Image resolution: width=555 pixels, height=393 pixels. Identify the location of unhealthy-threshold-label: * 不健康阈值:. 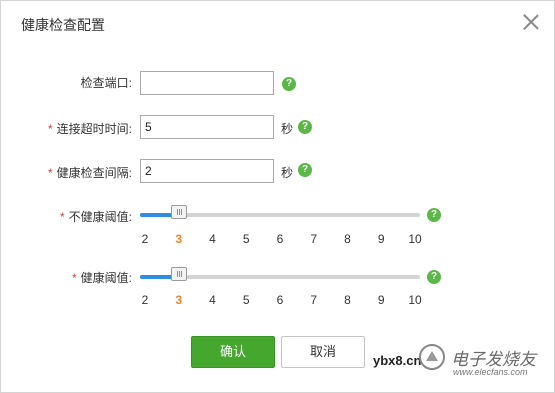
(96, 216).